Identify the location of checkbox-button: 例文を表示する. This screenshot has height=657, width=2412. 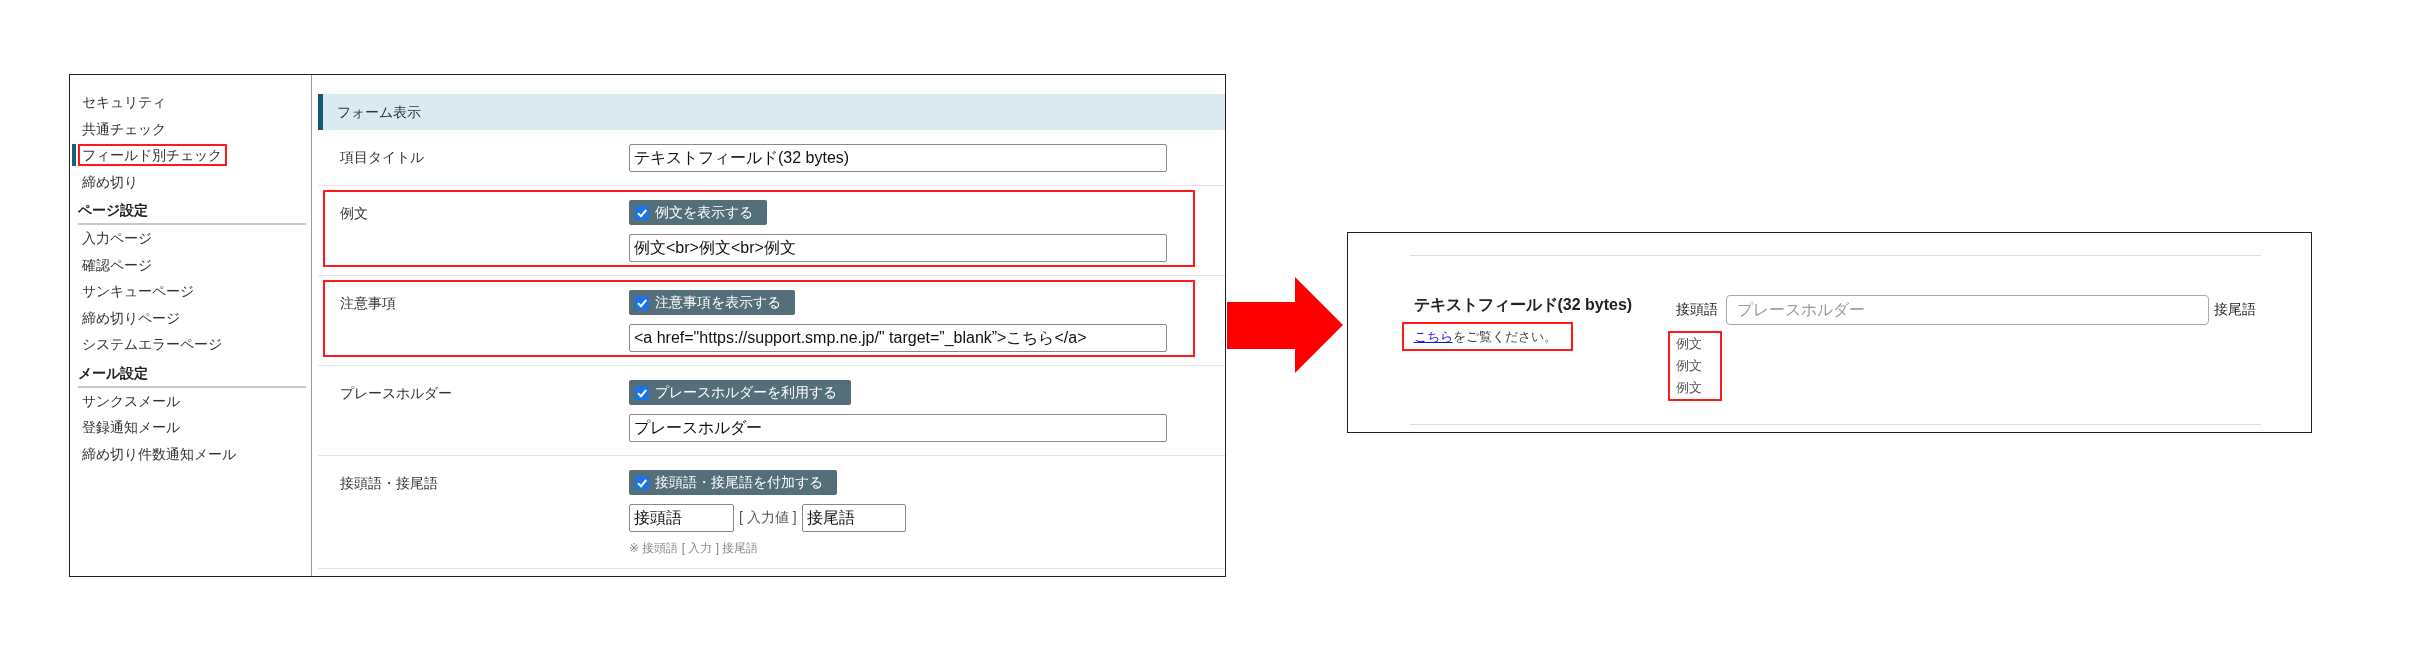
(698, 212).